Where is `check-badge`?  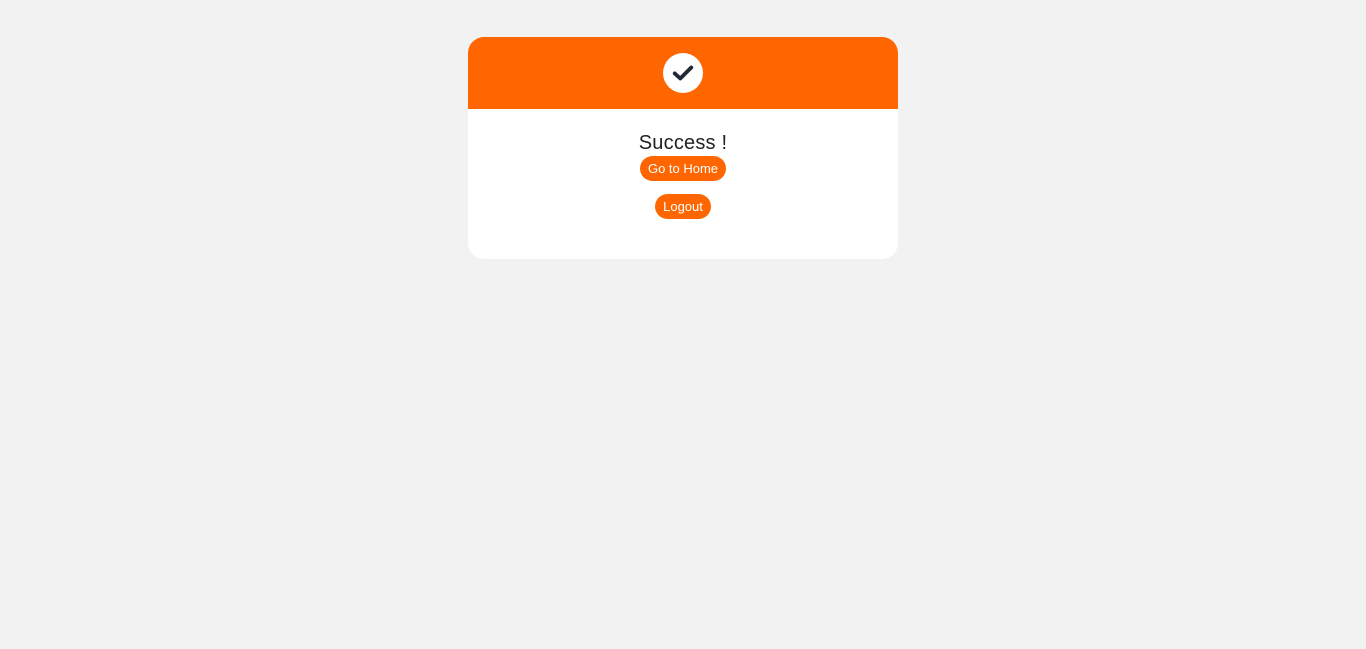 check-badge is located at coordinates (683, 73).